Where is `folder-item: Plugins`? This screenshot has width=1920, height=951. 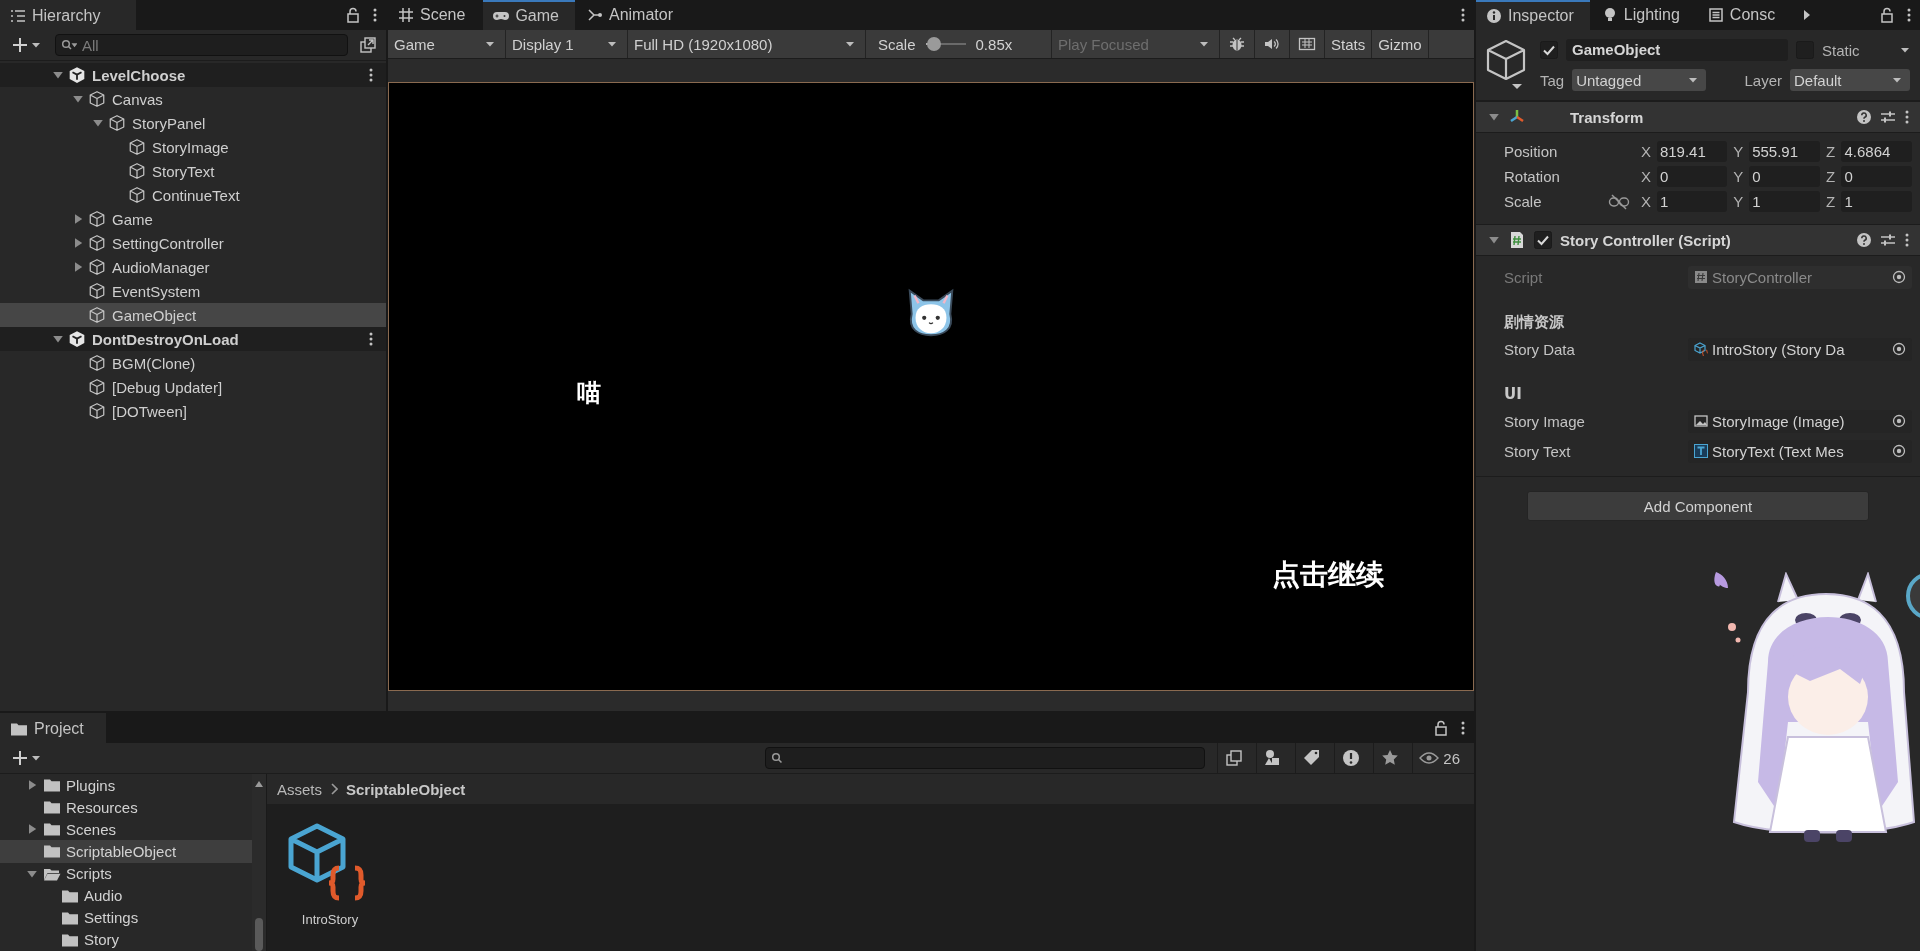 folder-item: Plugins is located at coordinates (126, 785).